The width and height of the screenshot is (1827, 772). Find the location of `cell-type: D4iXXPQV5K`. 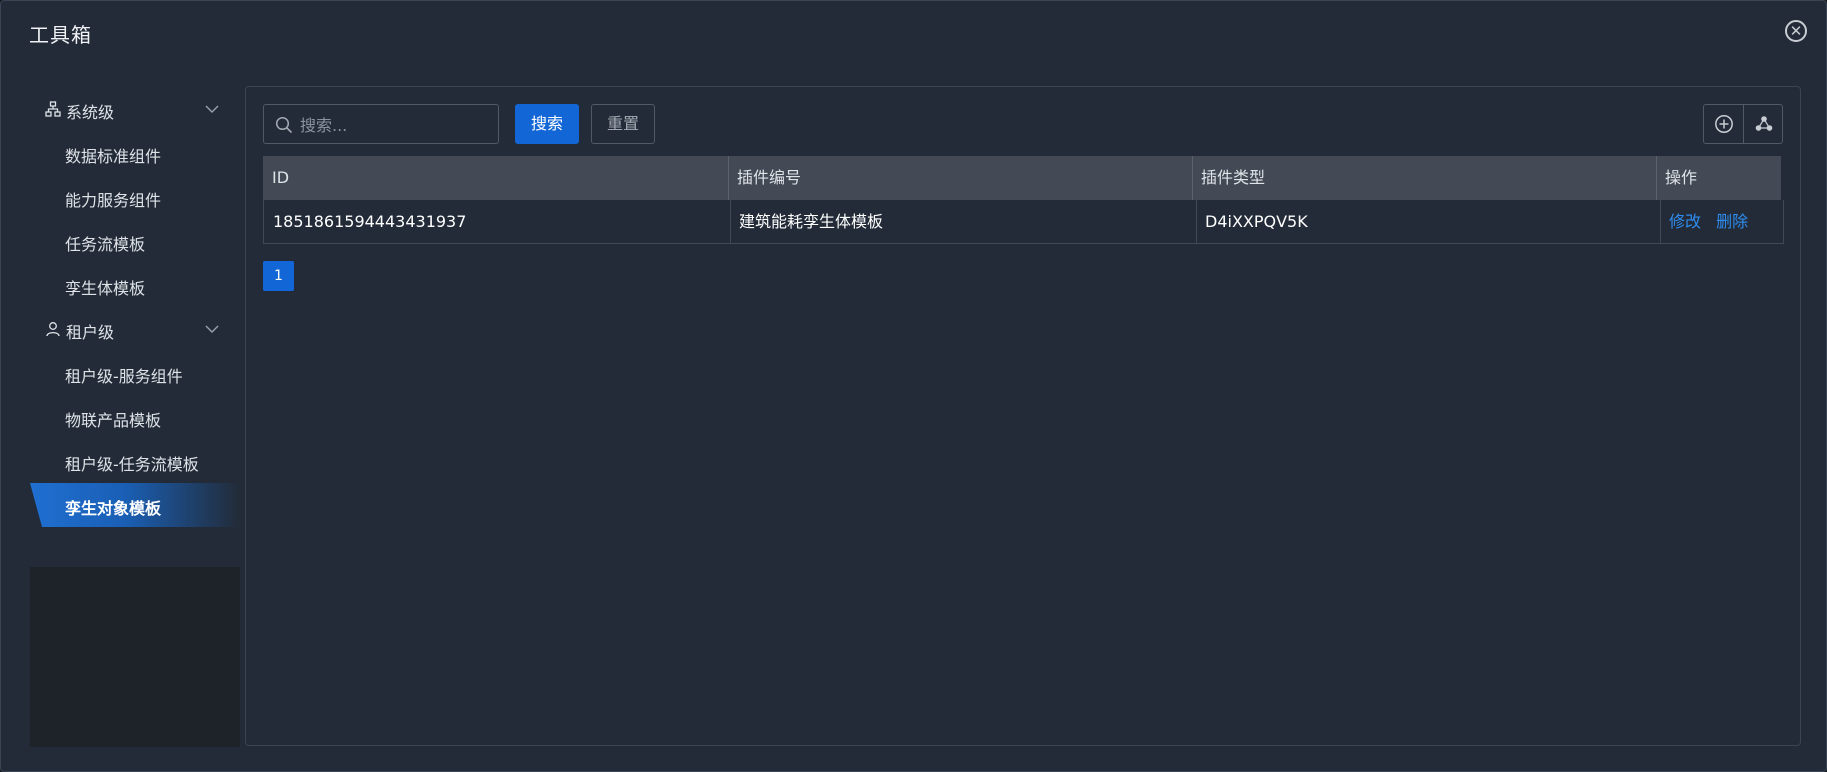

cell-type: D4iXXPQV5K is located at coordinates (1256, 221).